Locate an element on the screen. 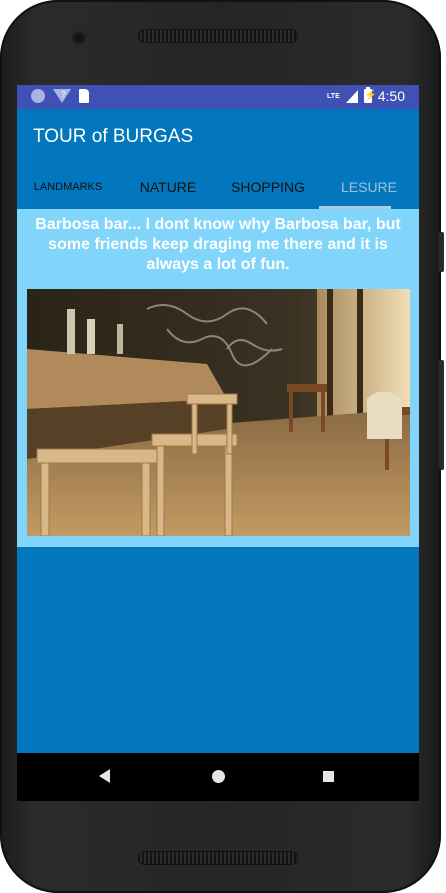  navigation-bar is located at coordinates (218, 777).